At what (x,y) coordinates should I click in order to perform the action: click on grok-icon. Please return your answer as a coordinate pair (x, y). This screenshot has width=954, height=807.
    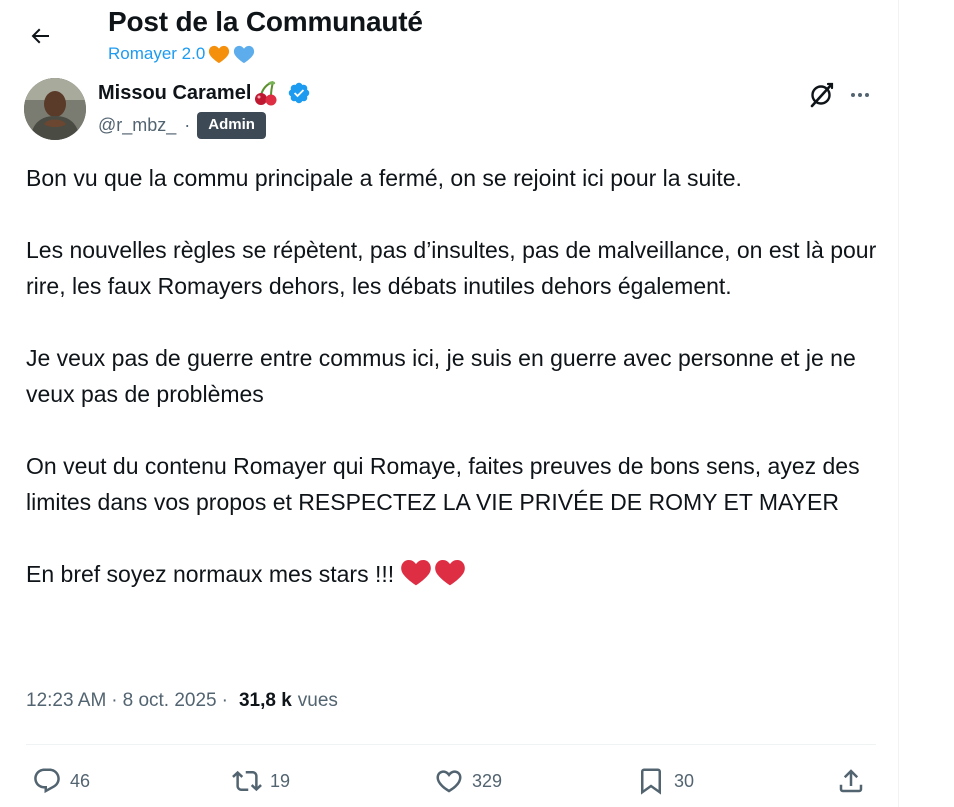
    Looking at the image, I should click on (822, 95).